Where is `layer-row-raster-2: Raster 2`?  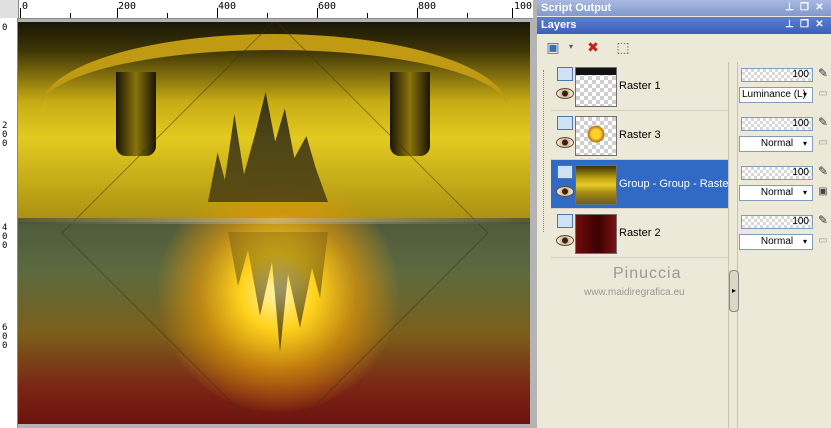 layer-row-raster-2: Raster 2 is located at coordinates (639, 233).